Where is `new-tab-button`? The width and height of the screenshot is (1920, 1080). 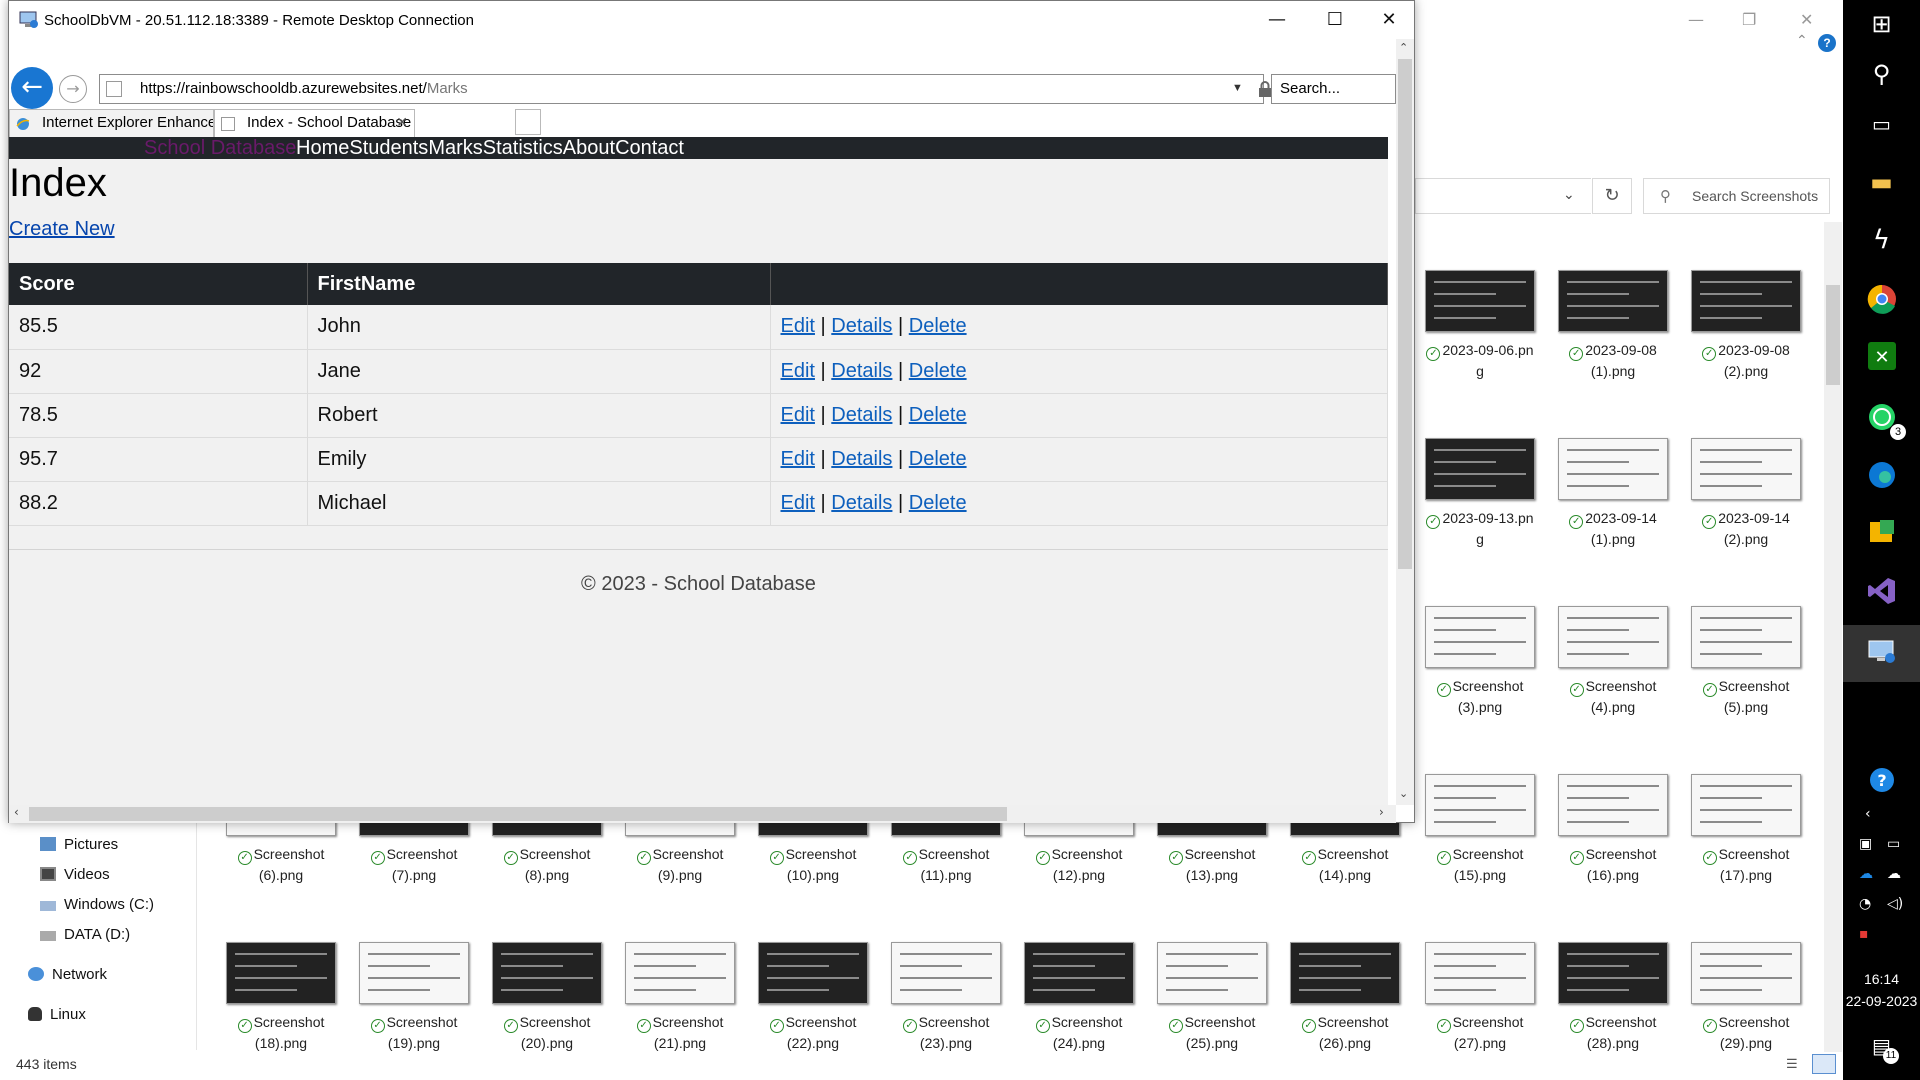 new-tab-button is located at coordinates (528, 122).